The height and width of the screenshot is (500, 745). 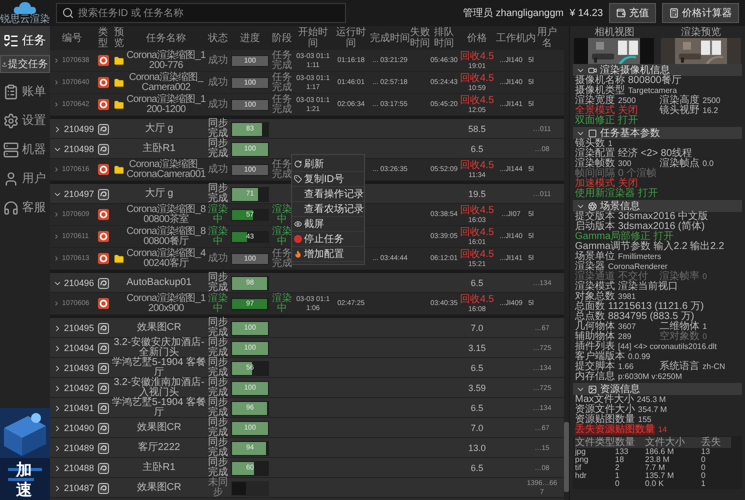 I want to click on nav-item: 客服, so click(x=25, y=207).